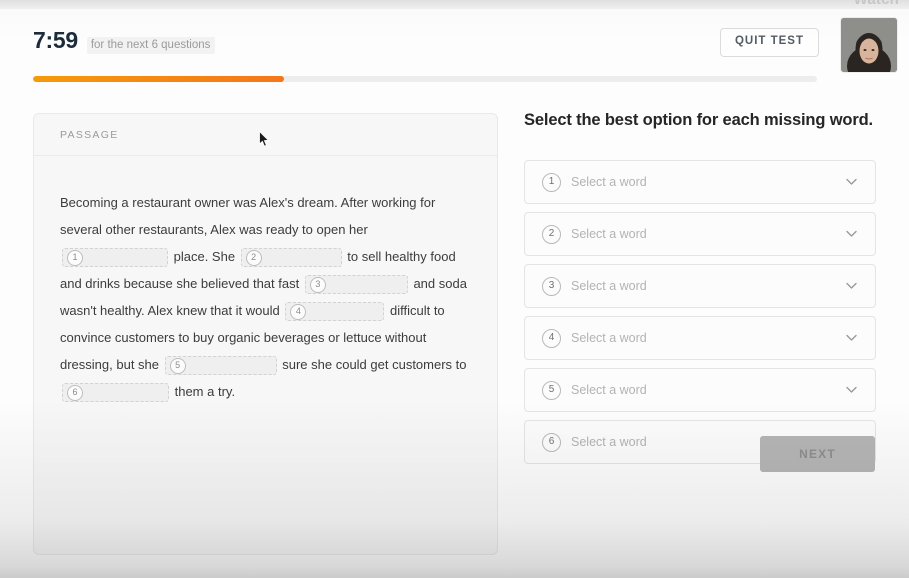  I want to click on avatar-image, so click(869, 45).